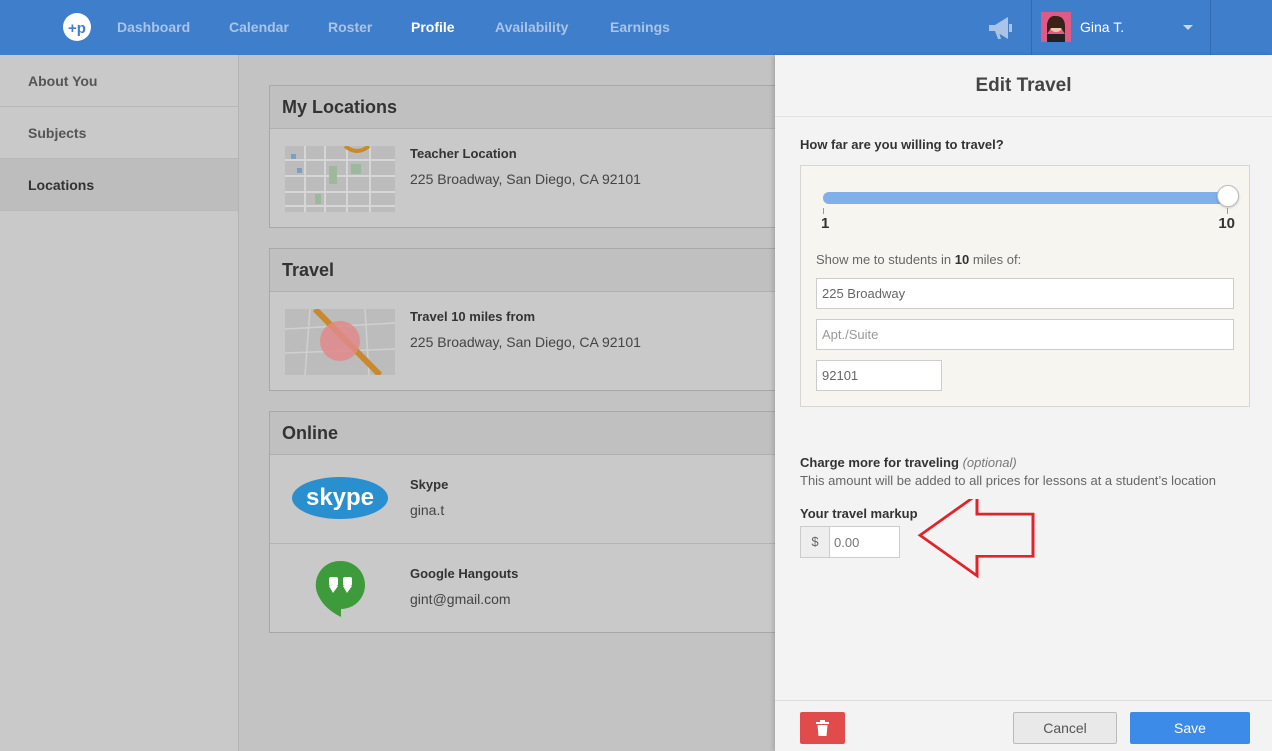  Describe the element at coordinates (976, 539) in the screenshot. I see `annotation-arrow-icon` at that location.